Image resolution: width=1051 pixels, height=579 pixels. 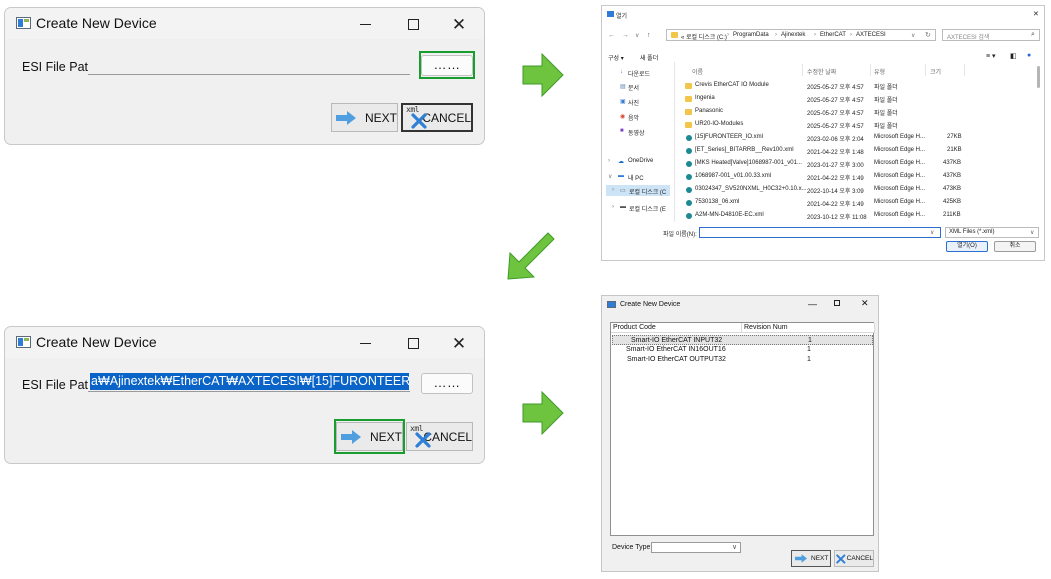 What do you see at coordinates (1033, 34) in the screenshot?
I see `search-icon: ⌕` at bounding box center [1033, 34].